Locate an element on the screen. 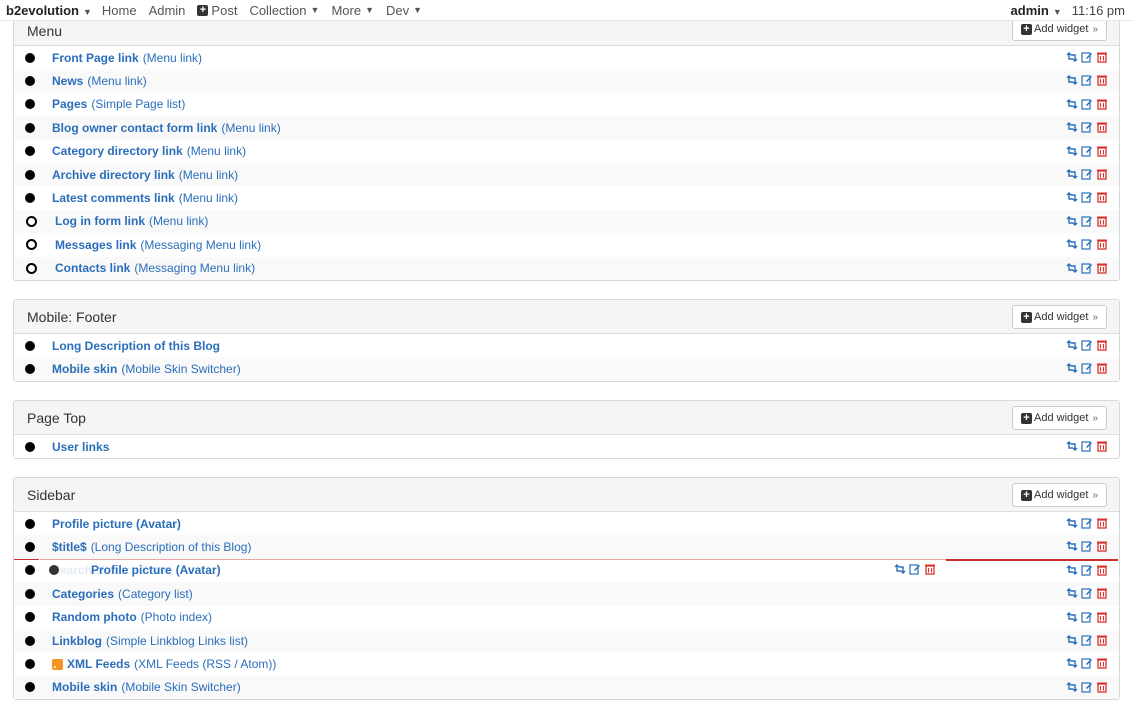 This screenshot has width=1132, height=720. widget-row: Front Page link (Menu link) is located at coordinates (566, 57).